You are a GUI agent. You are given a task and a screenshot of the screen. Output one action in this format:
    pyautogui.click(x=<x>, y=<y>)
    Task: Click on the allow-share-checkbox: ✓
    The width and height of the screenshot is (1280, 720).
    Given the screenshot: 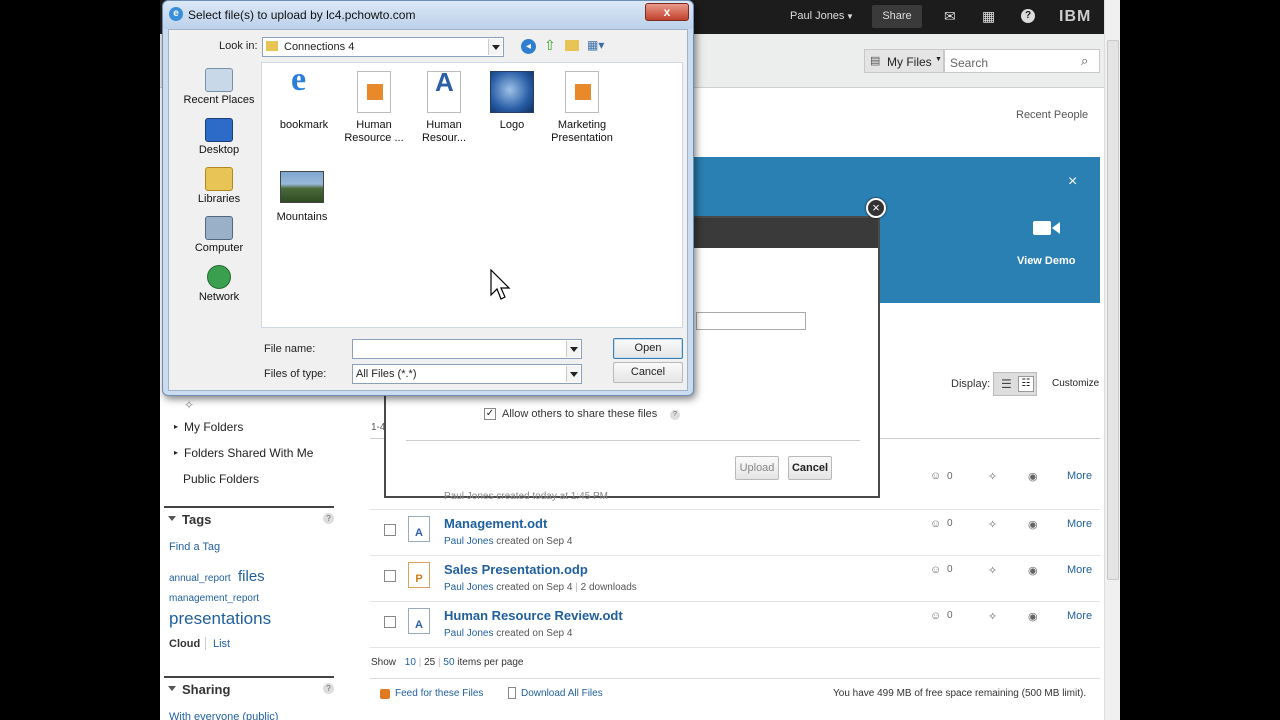 What is the action you would take?
    pyautogui.click(x=490, y=414)
    